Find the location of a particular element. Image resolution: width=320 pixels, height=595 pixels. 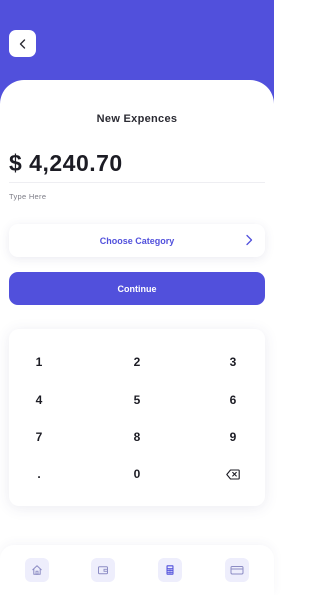

amount-value: $ 4,240.70 is located at coordinates (66, 163).